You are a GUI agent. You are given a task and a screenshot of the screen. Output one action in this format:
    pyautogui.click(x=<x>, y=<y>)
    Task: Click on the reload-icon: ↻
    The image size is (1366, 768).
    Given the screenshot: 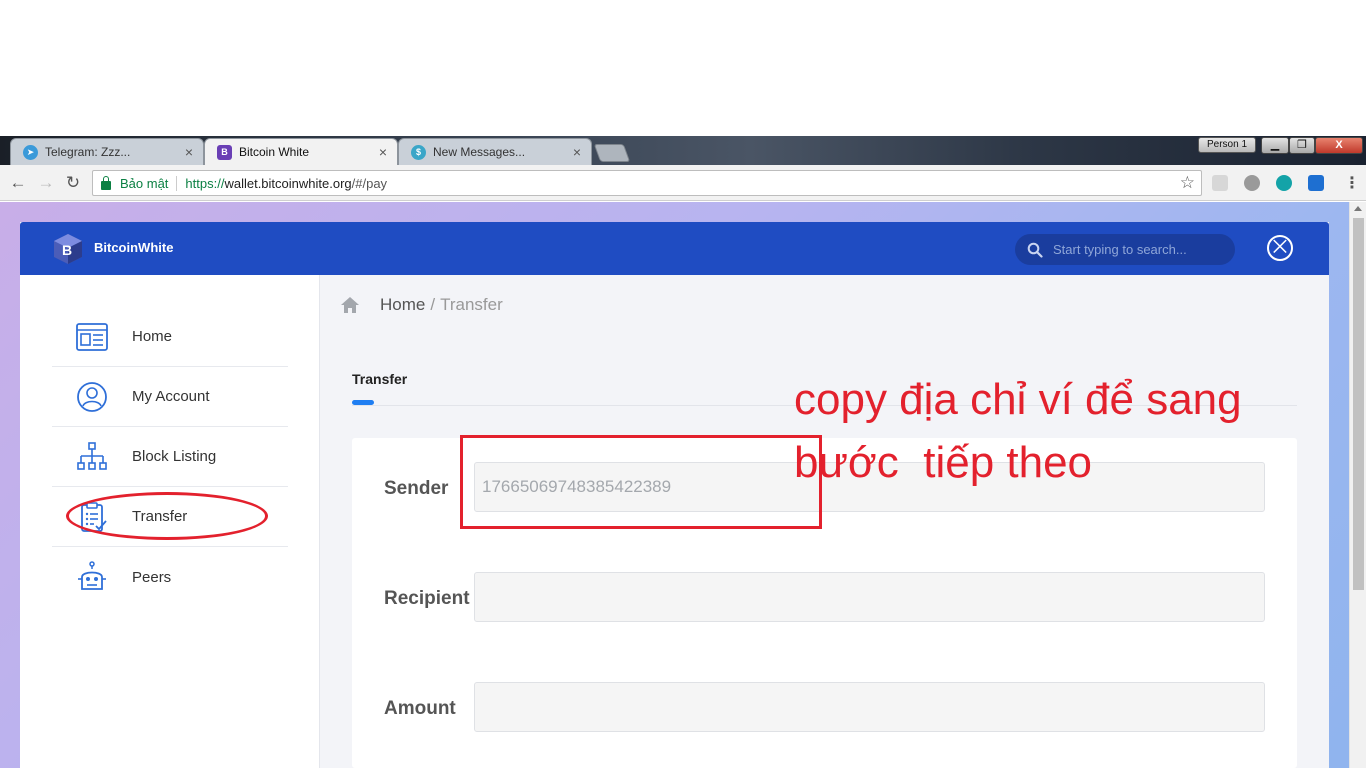 What is the action you would take?
    pyautogui.click(x=73, y=183)
    